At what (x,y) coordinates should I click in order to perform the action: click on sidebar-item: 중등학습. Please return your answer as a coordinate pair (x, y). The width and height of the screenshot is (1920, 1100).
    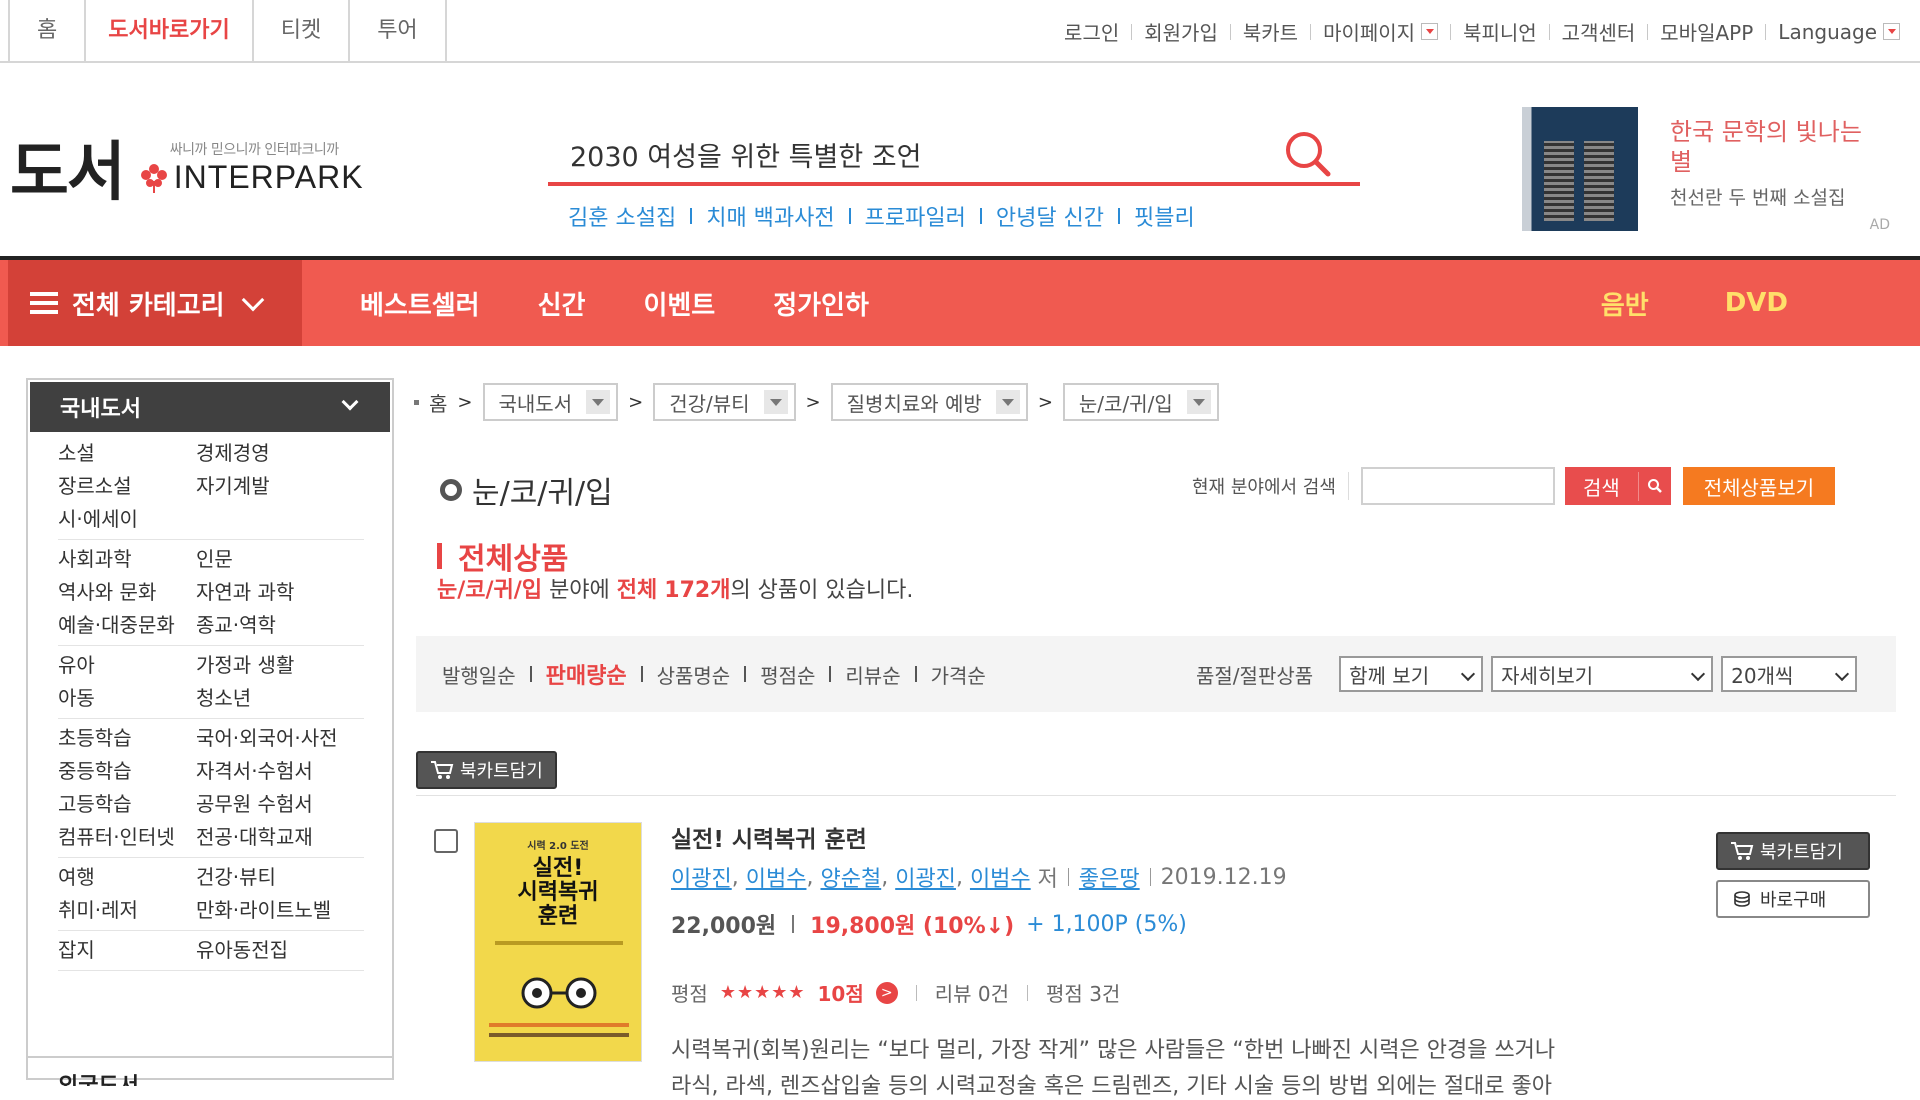
    Looking at the image, I should click on (127, 771).